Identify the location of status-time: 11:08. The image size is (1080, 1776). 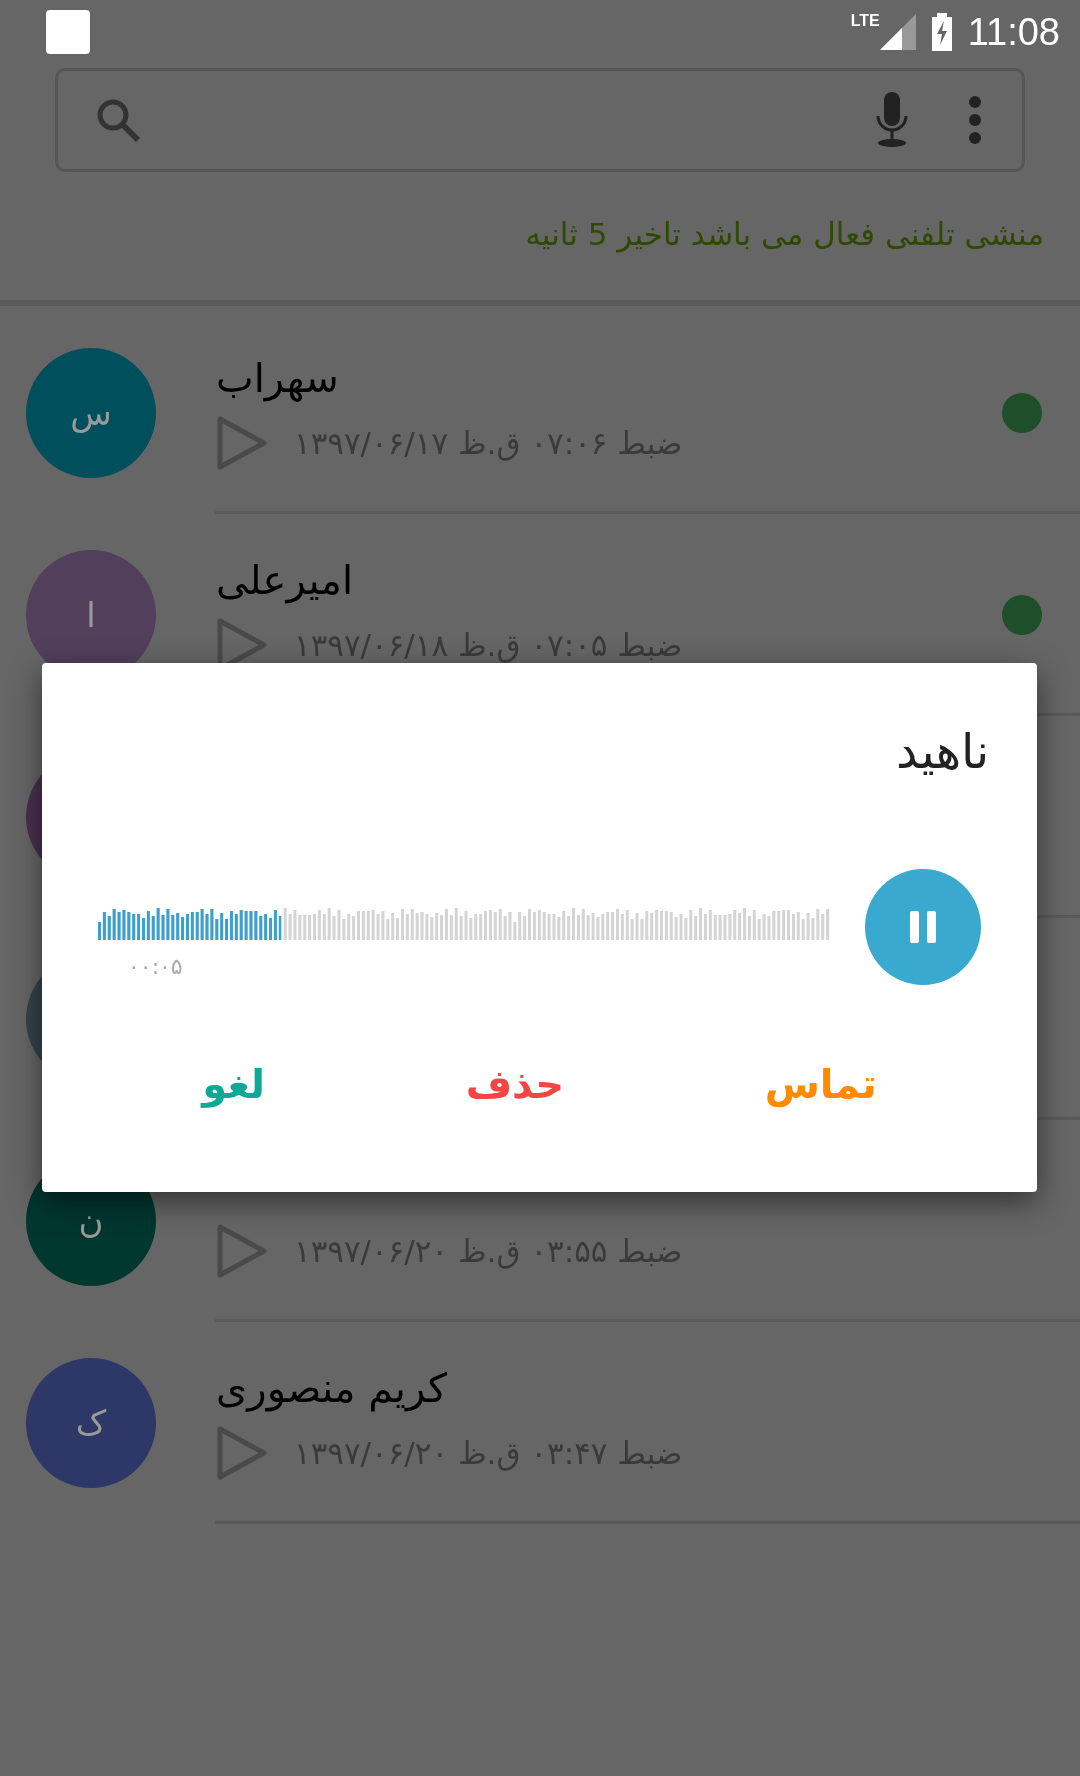
(1013, 32).